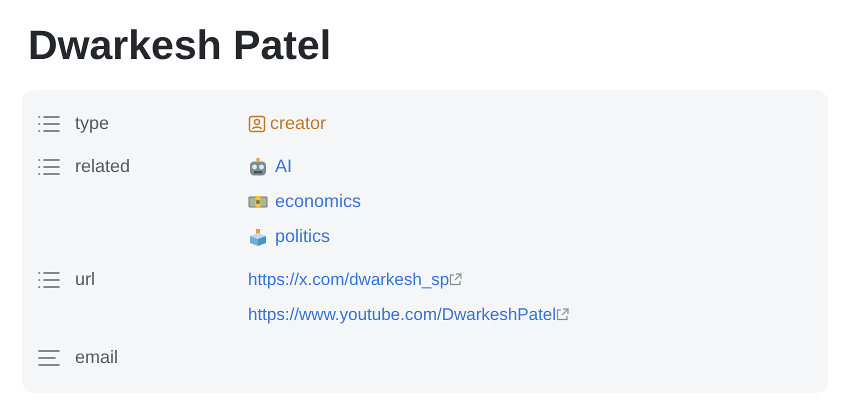  Describe the element at coordinates (402, 315) in the screenshot. I see `url-link: https://www.youtube.com/DwarkeshPatel` at that location.